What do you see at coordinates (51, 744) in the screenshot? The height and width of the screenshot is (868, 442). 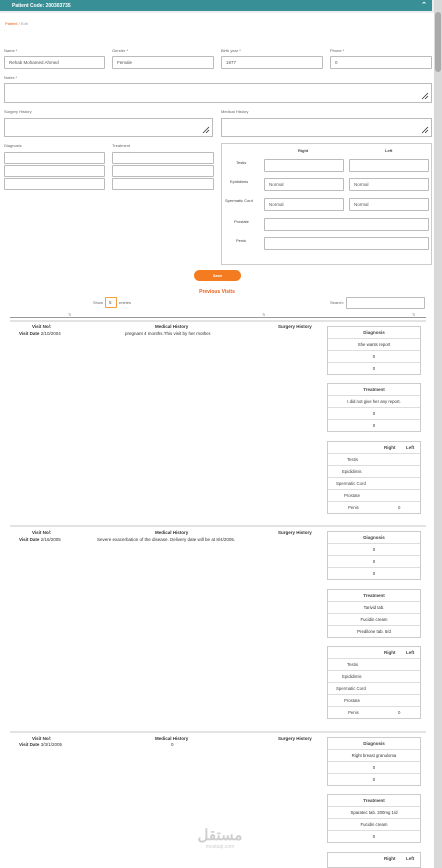 I see `visit-date-value: 3/3/1/2005` at bounding box center [51, 744].